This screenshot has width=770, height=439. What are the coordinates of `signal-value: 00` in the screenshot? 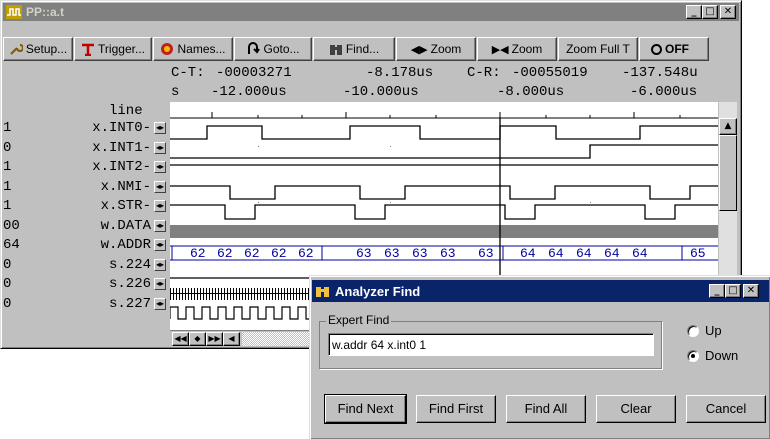 It's located at (11, 225).